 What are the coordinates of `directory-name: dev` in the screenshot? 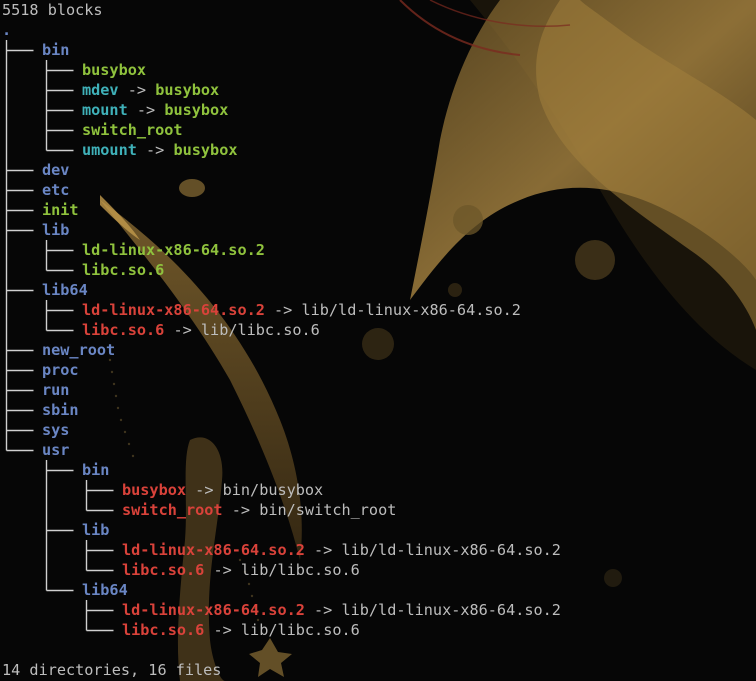 It's located at (56, 170).